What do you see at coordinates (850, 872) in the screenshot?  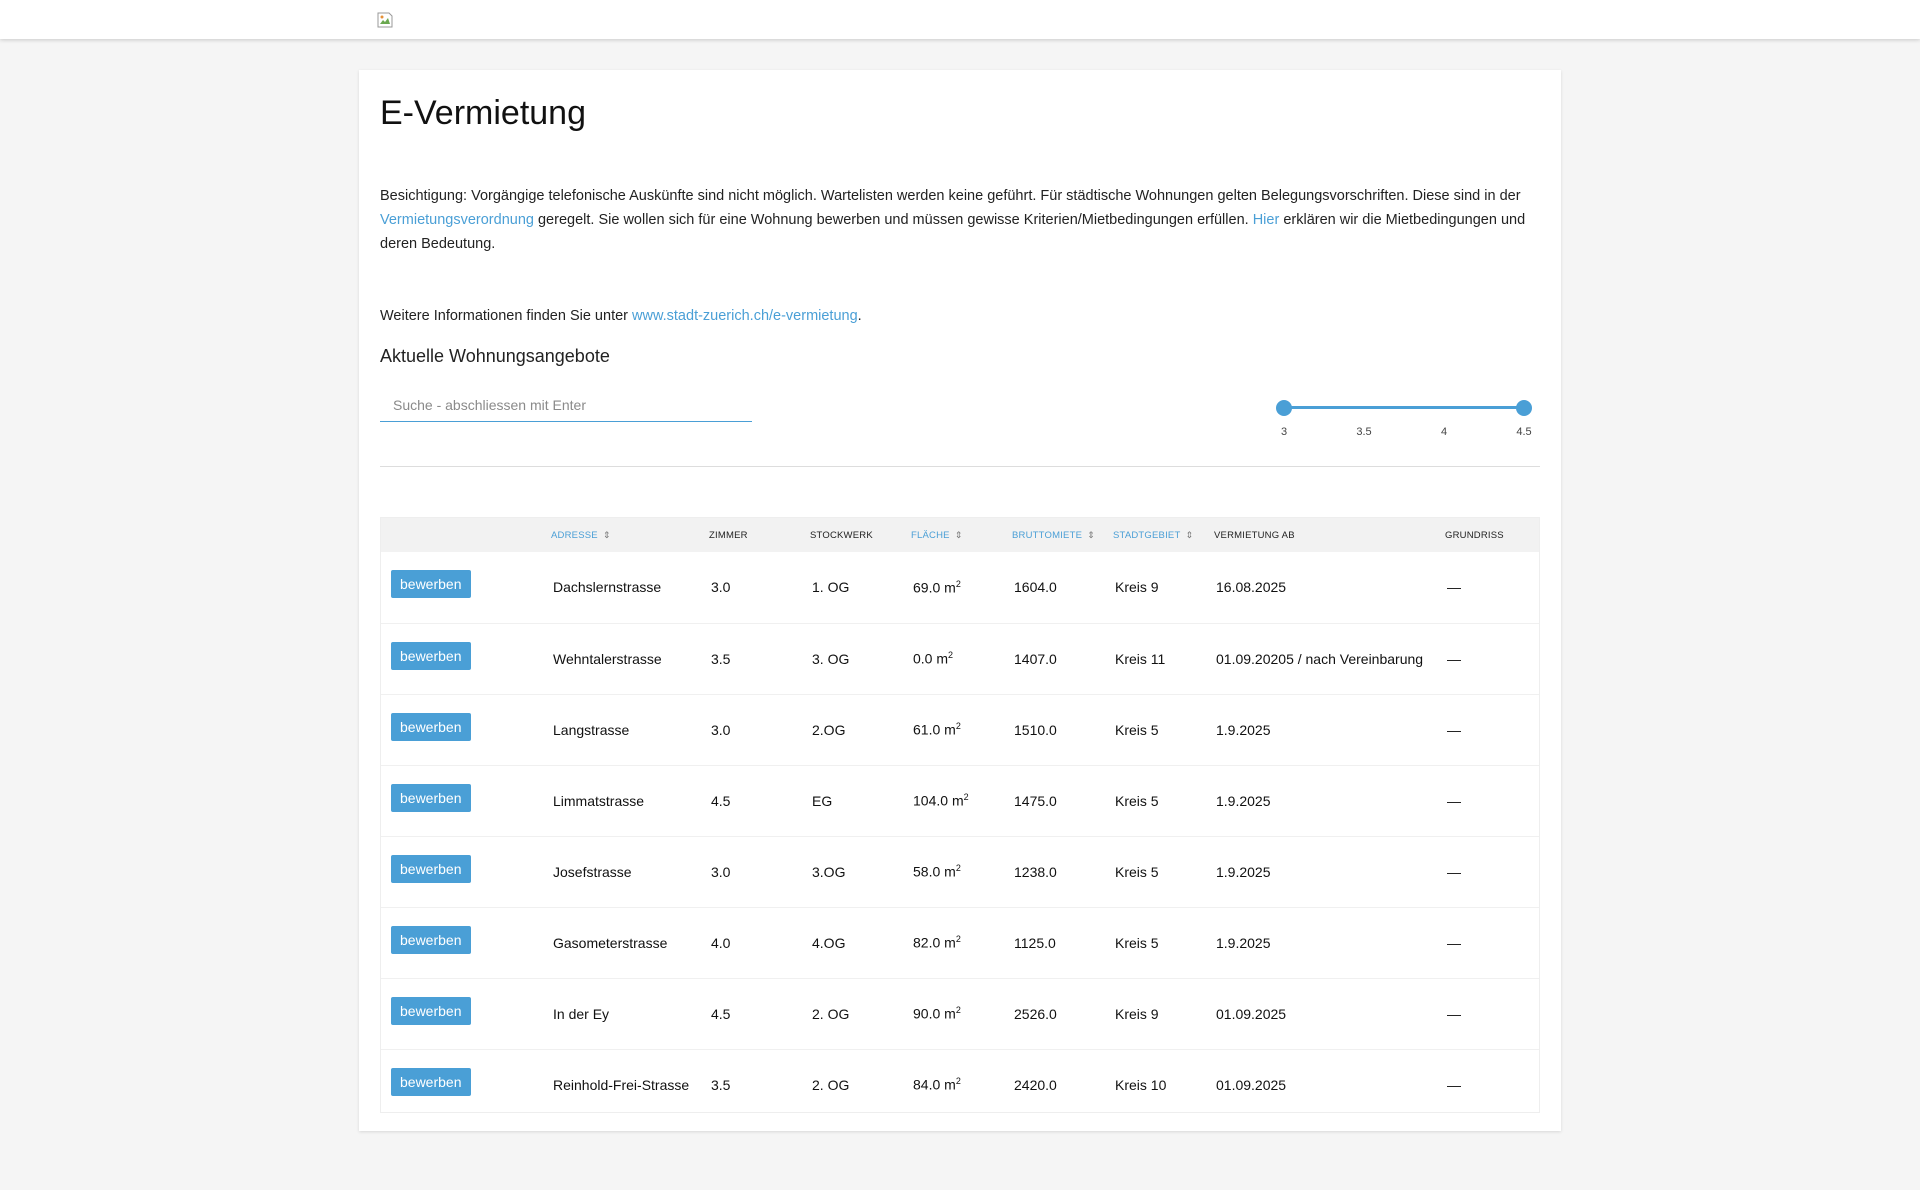 I see `cell-stockwerk: 3.OG` at bounding box center [850, 872].